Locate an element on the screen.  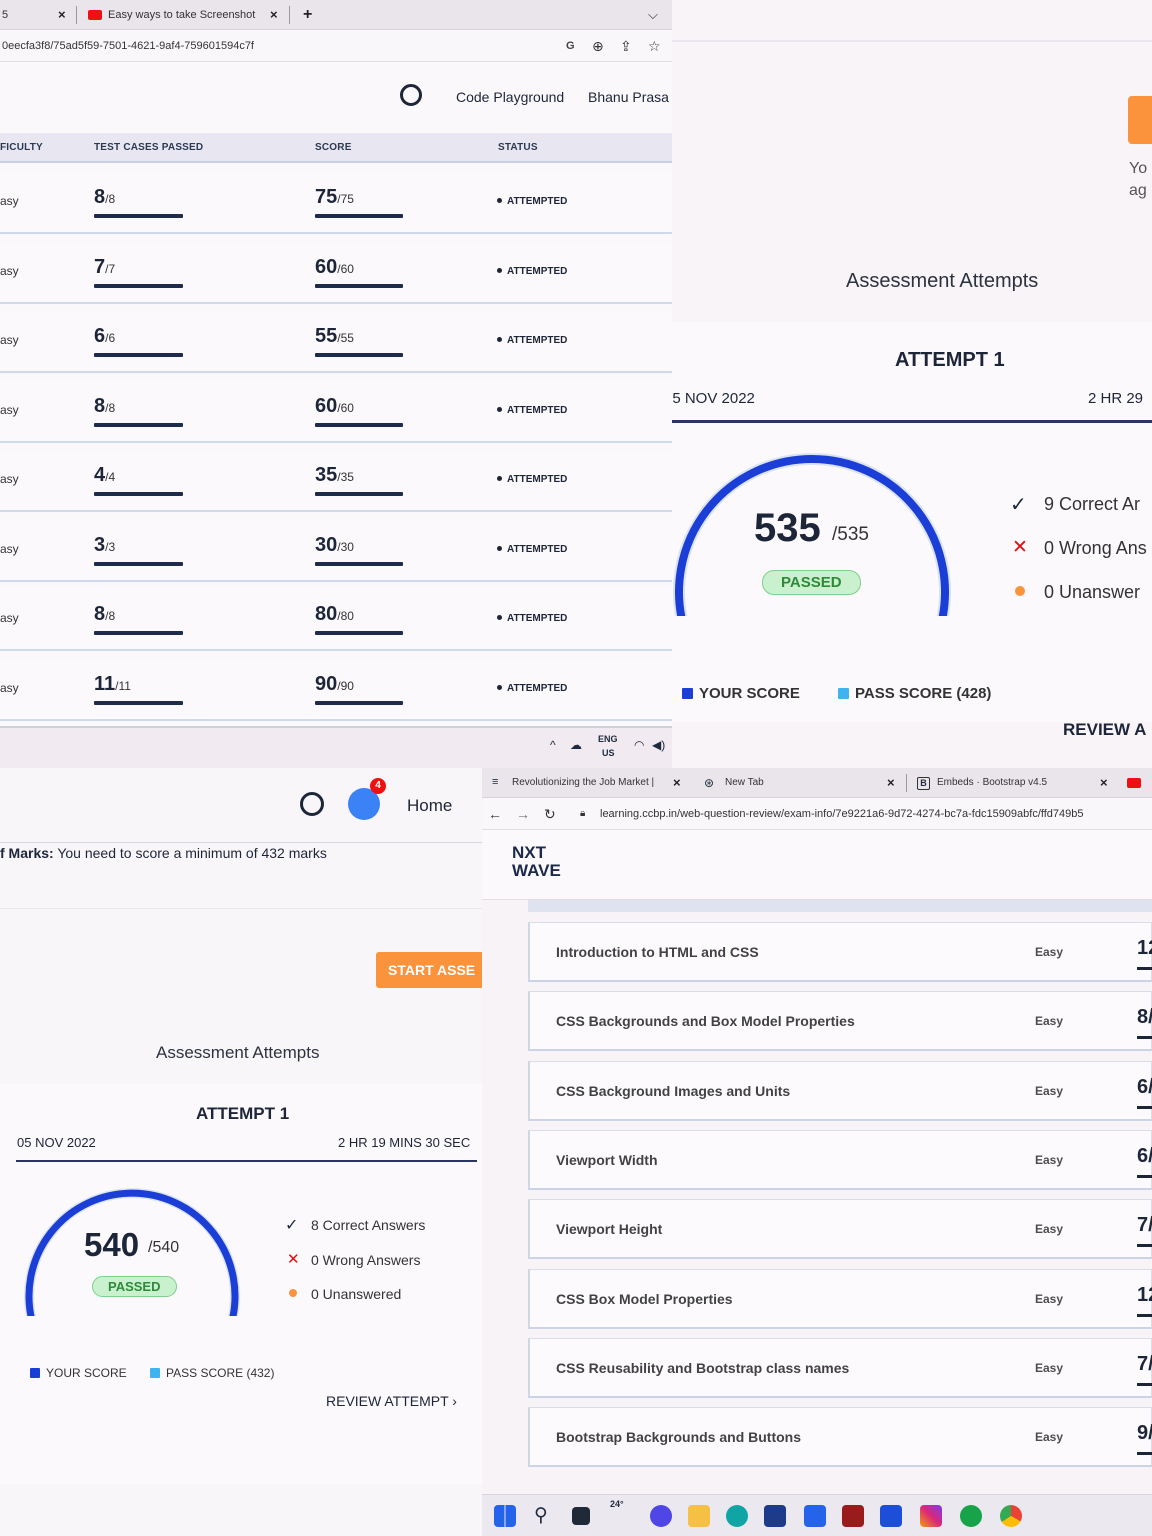
question-row: CSS Background Images and Units Easy 6/ is located at coordinates (840, 1090).